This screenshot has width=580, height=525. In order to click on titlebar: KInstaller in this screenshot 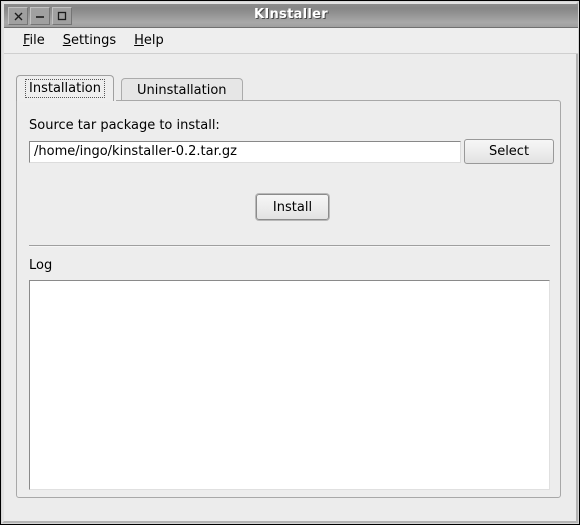, I will do `click(291, 16)`.